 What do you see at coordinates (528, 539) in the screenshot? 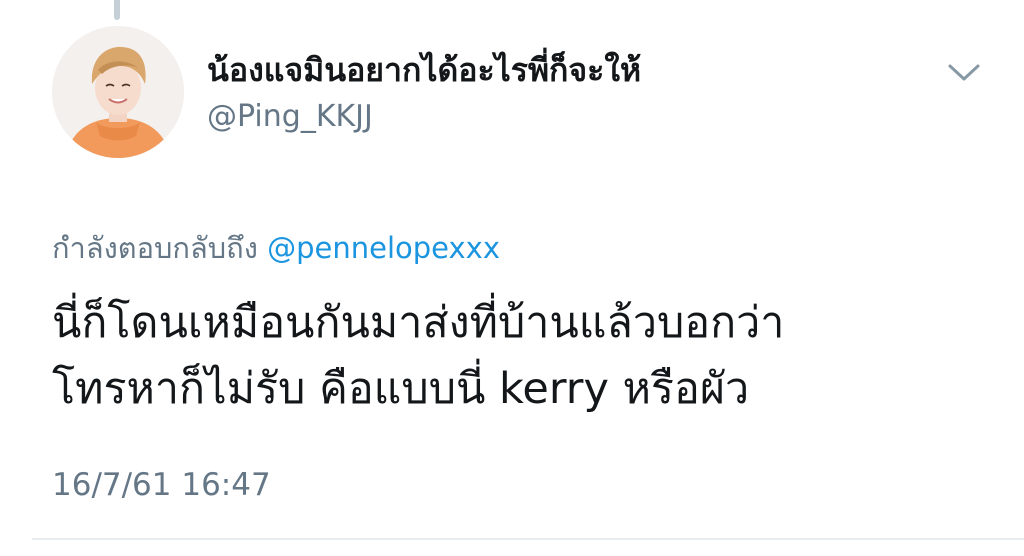
I see `divider` at bounding box center [528, 539].